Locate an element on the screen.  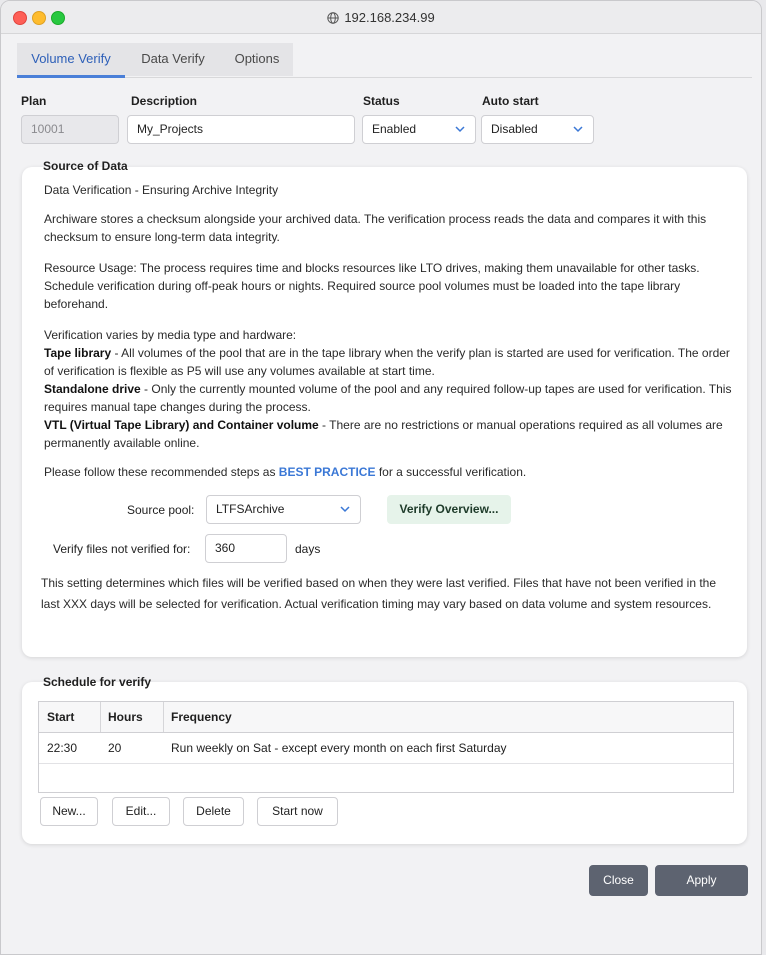
verify-days-input: 360 is located at coordinates (246, 548).